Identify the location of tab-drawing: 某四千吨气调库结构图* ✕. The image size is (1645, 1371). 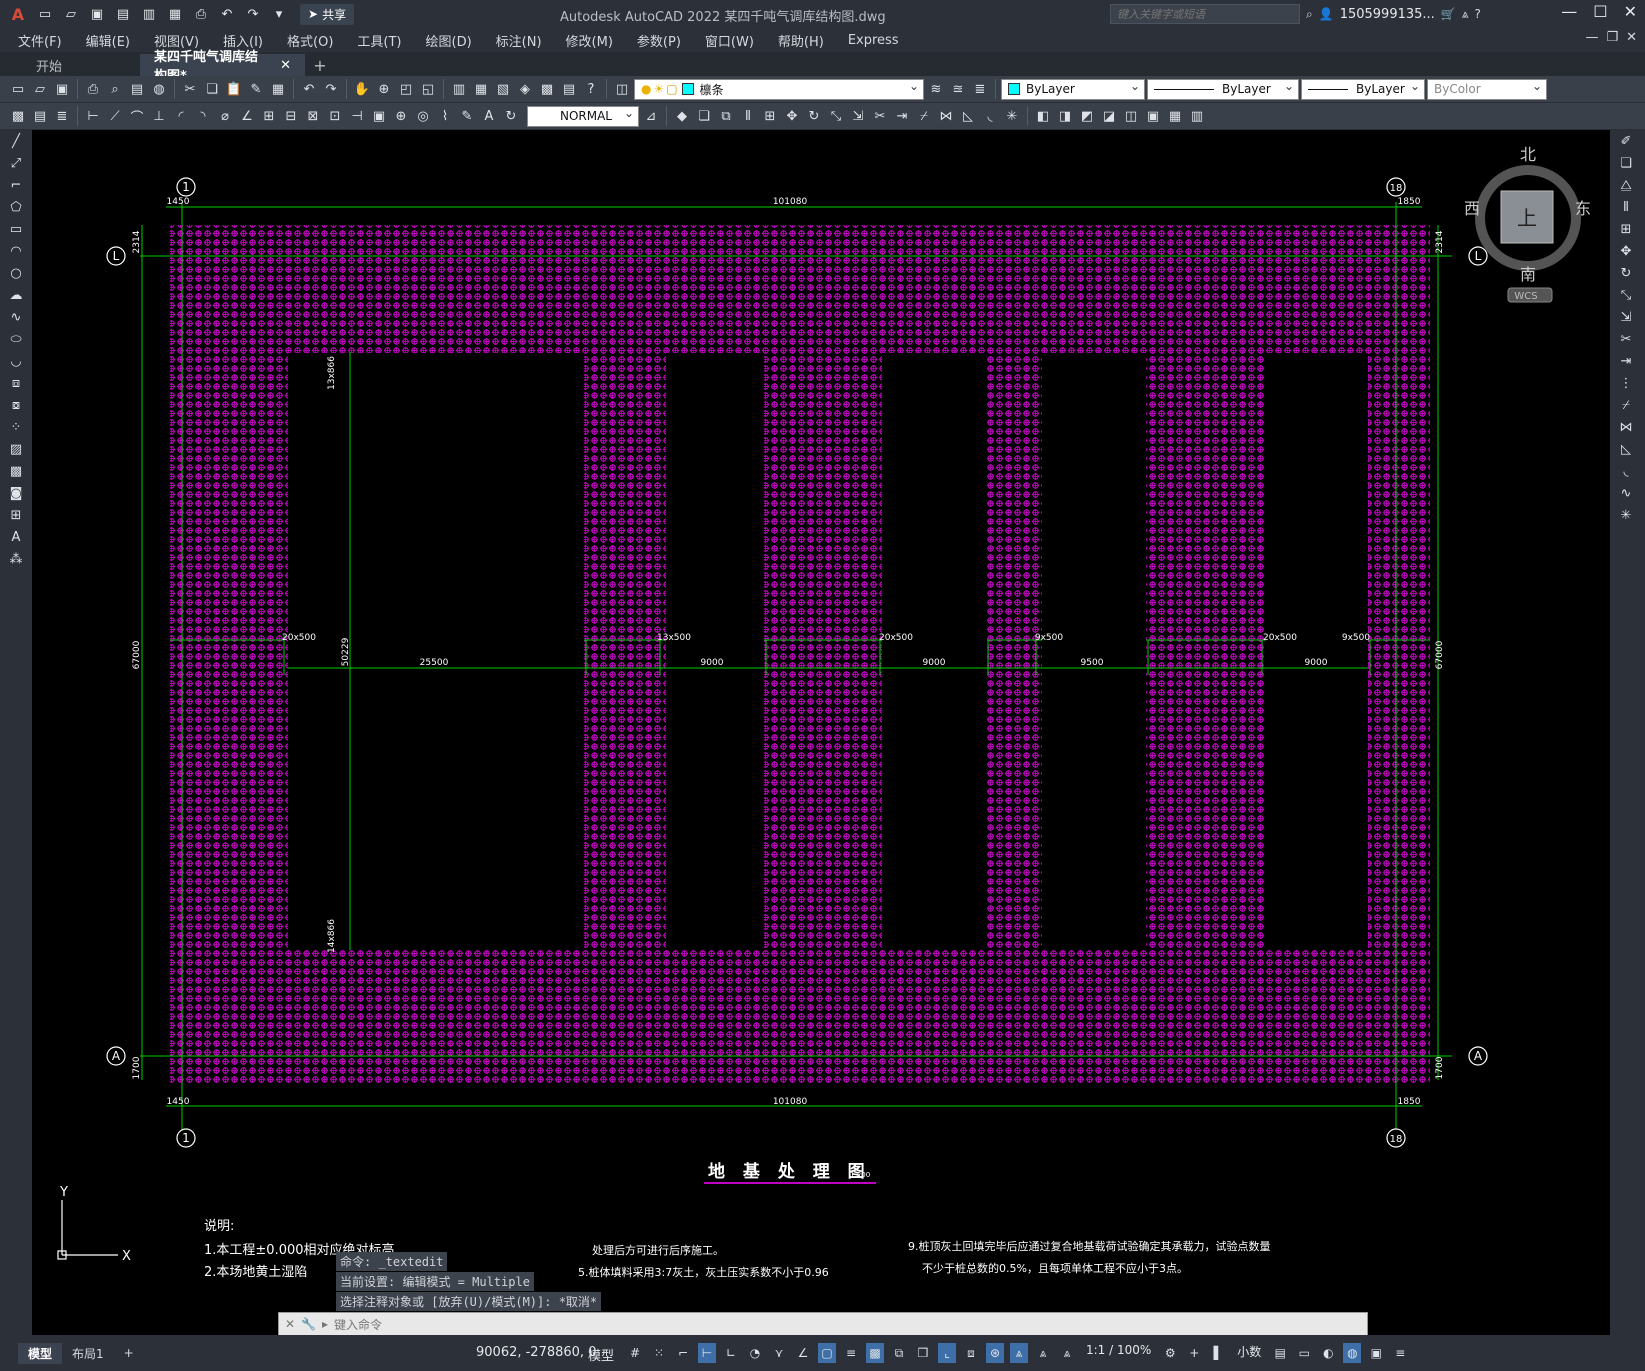
(222, 67).